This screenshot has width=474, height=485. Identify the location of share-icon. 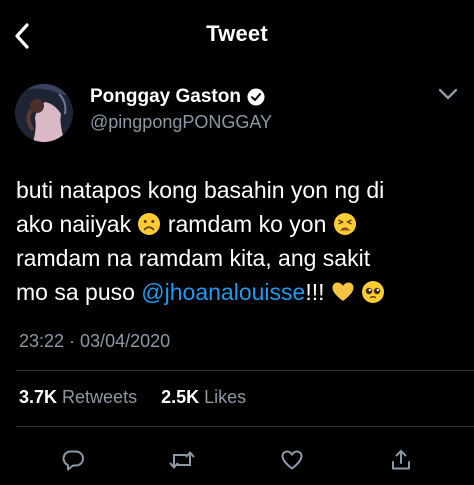
(401, 460).